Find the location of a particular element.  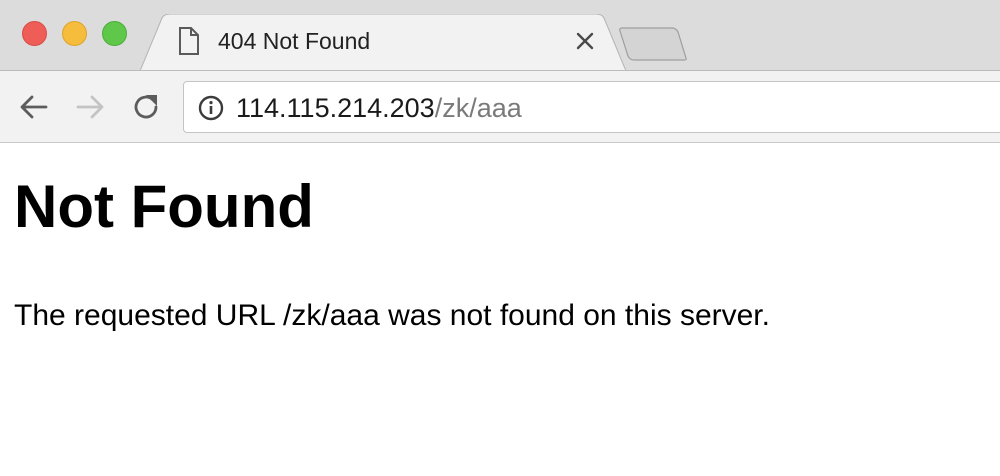

address-url: 114.115.214.203/zk/aaa is located at coordinates (379, 108).